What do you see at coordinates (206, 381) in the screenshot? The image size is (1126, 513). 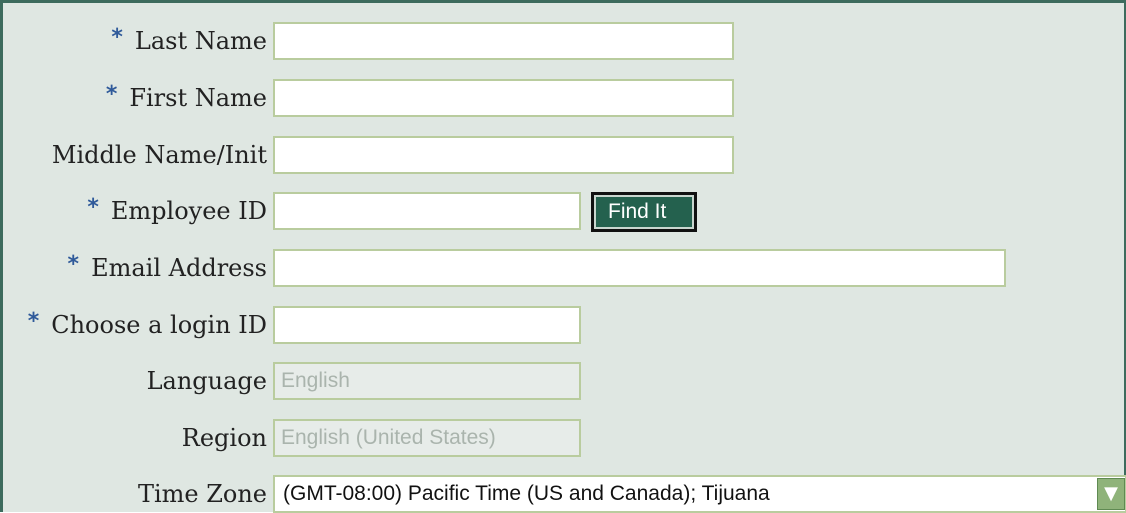 I see `language-label: Language` at bounding box center [206, 381].